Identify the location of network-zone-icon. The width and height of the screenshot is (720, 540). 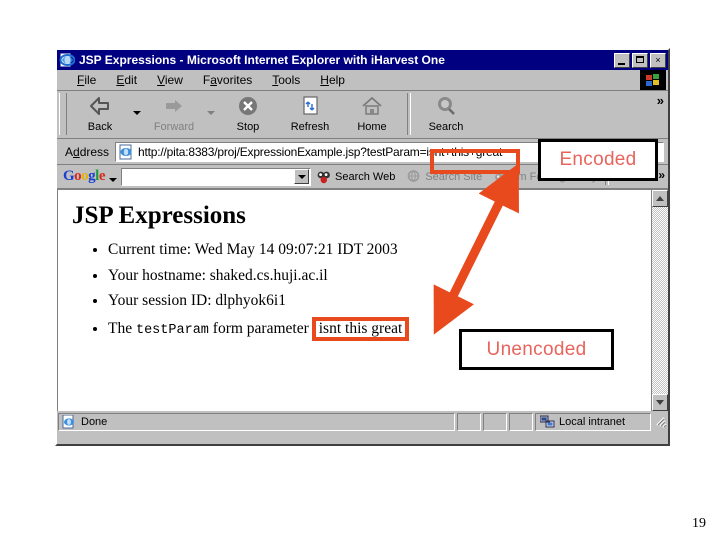
(547, 422).